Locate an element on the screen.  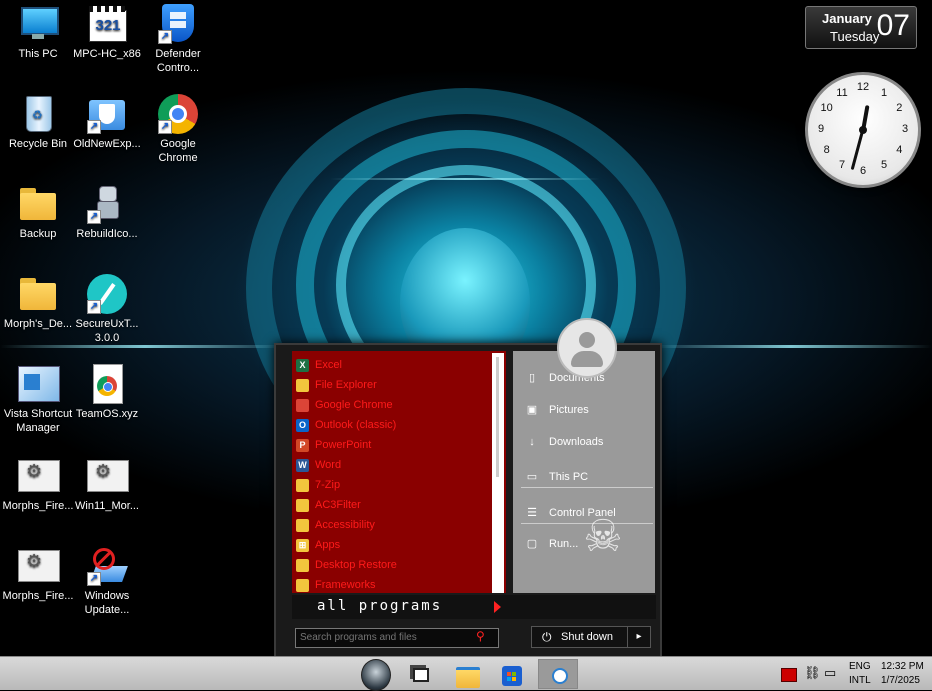
control-panel-icon: ☰ is located at coordinates (532, 513).